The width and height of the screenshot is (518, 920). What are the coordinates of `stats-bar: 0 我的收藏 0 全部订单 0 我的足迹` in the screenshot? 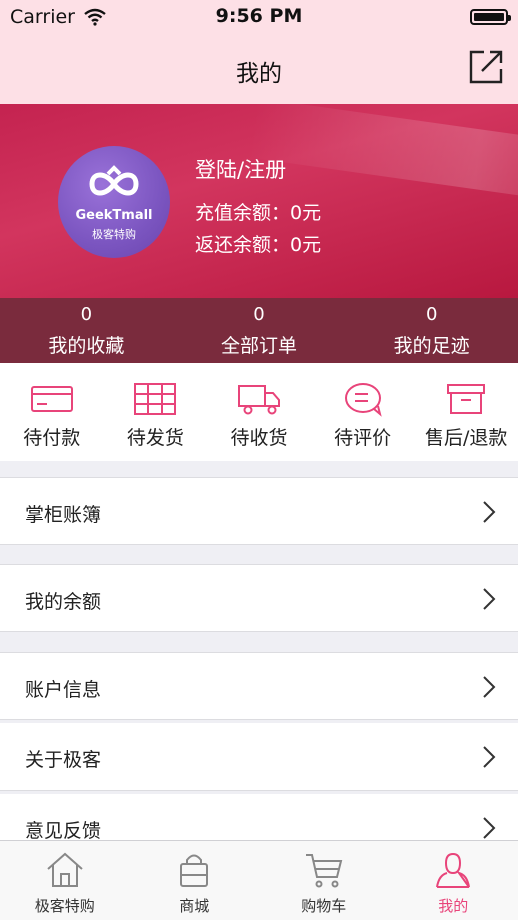 It's located at (259, 330).